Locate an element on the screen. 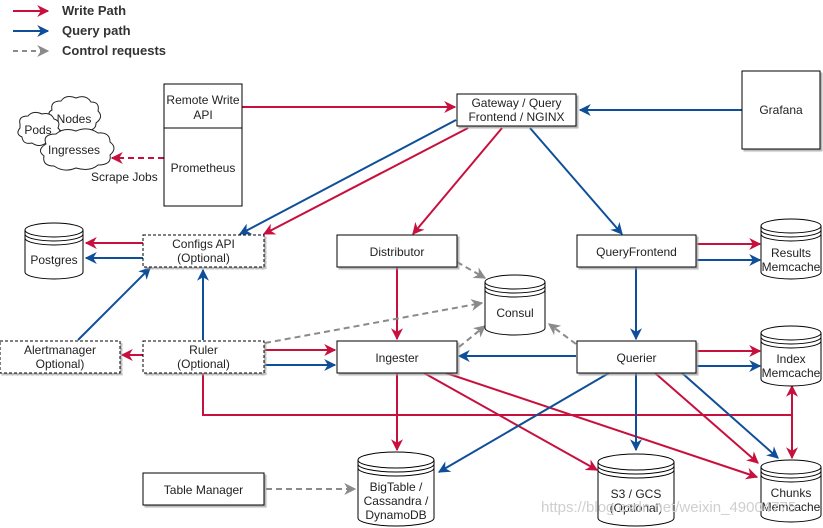 The height and width of the screenshot is (528, 823). results-memcache-label-1: Results is located at coordinates (791, 253).